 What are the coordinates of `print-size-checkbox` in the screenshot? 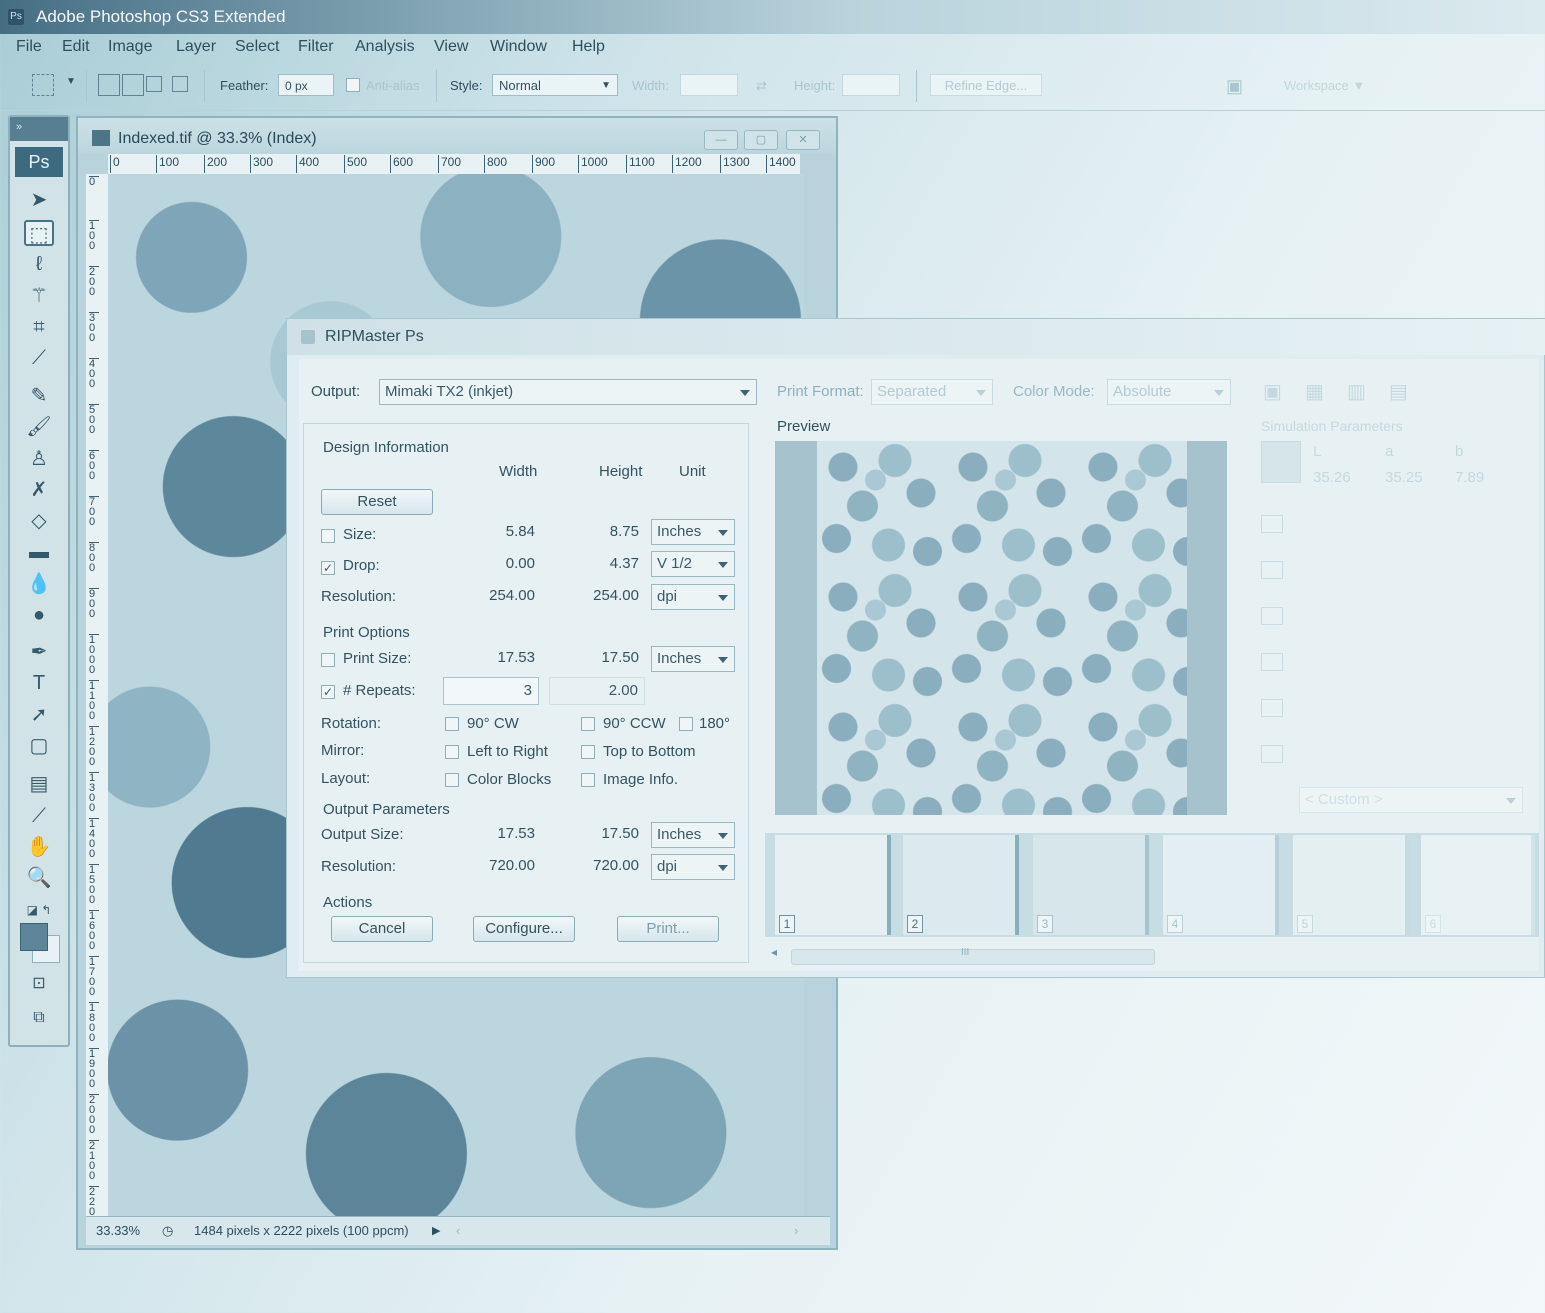 It's located at (328, 660).